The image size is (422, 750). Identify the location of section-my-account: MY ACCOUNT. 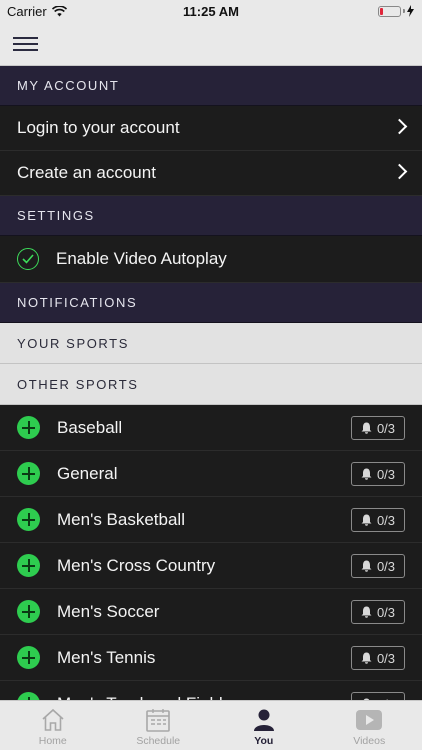
(211, 86).